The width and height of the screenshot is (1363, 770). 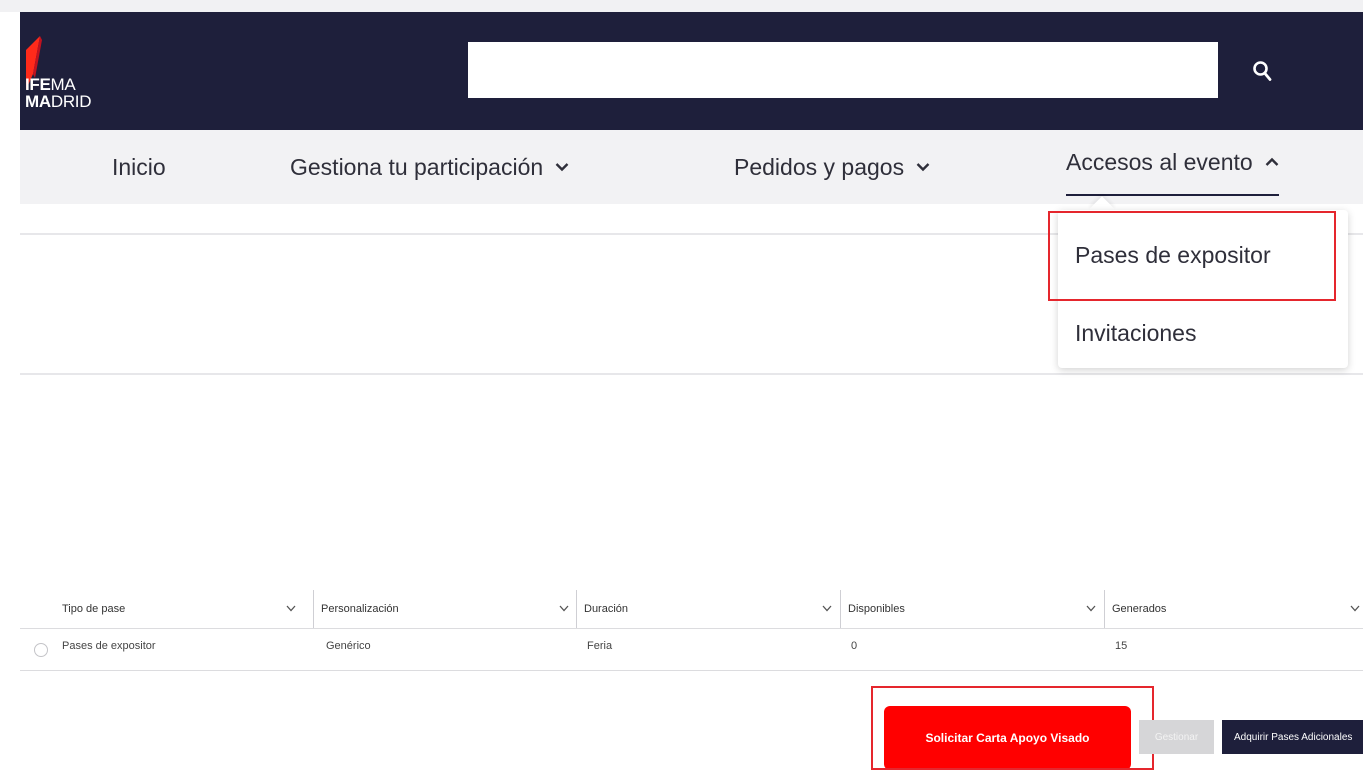 What do you see at coordinates (1139, 609) in the screenshot?
I see `column-header-generados: Generados` at bounding box center [1139, 609].